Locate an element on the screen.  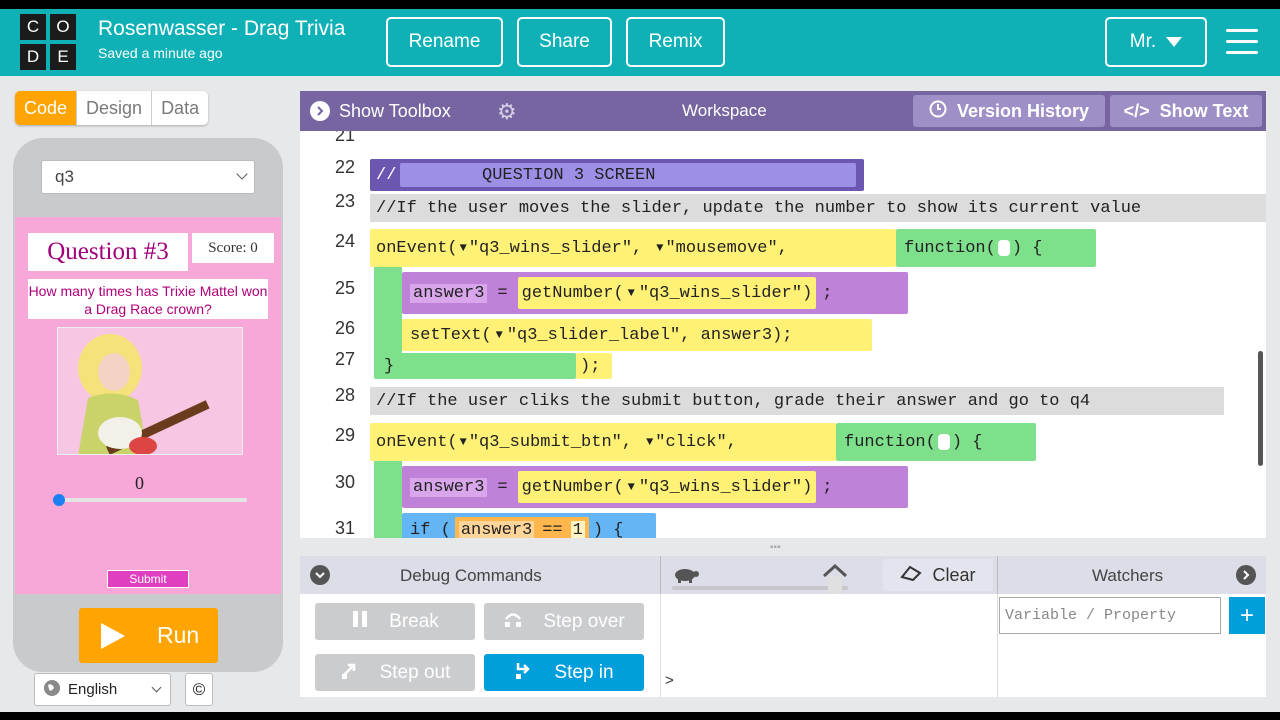
code-block-comment: // QUESTION 3 SCREEN is located at coordinates (617, 175).